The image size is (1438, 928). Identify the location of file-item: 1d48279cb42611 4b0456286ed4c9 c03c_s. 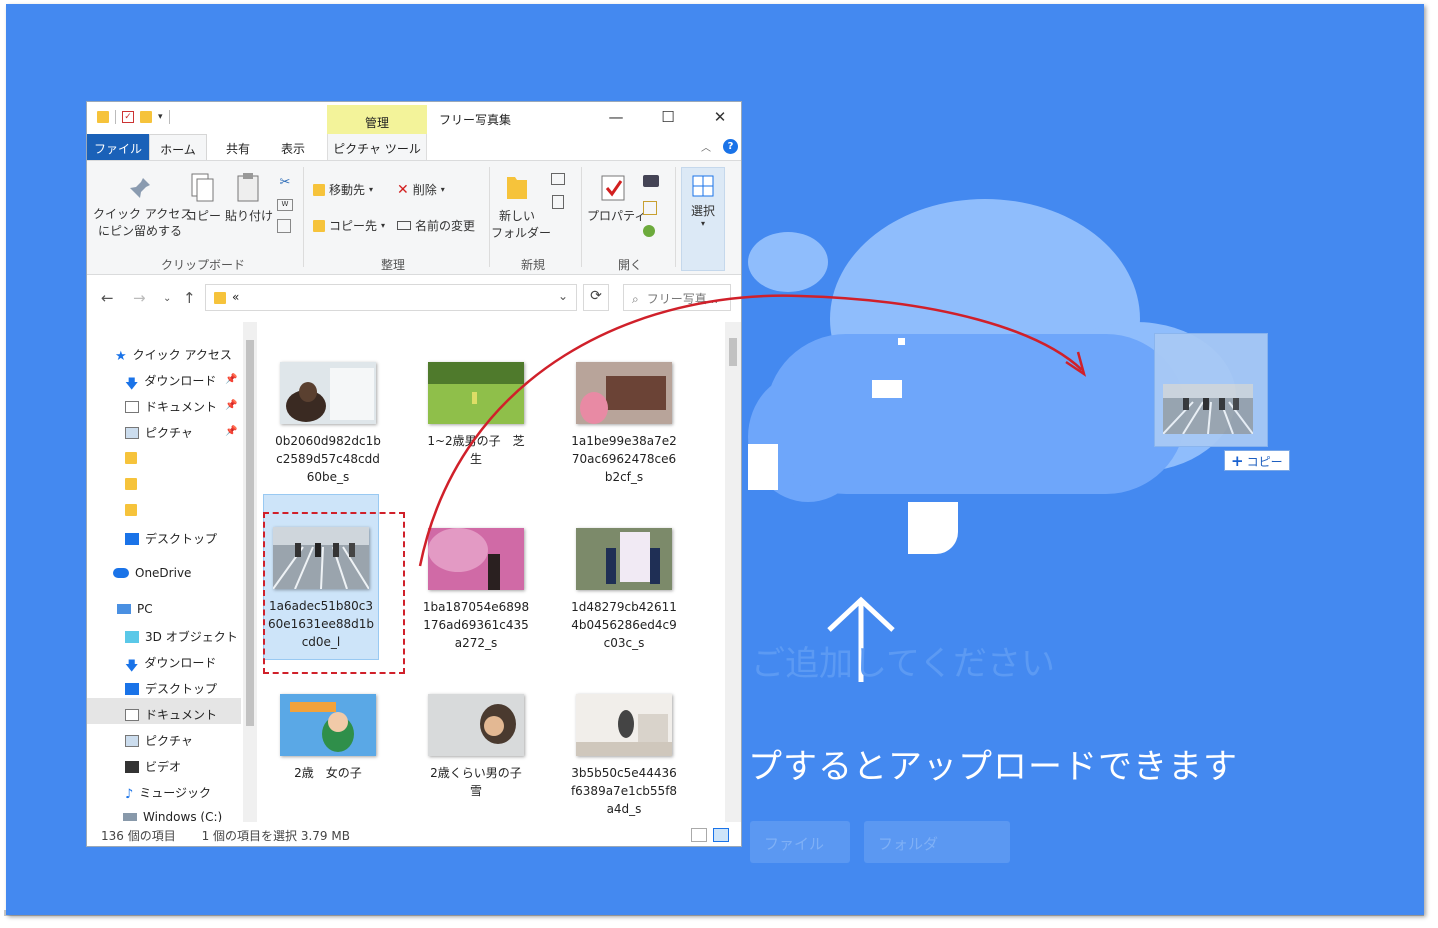
(624, 590).